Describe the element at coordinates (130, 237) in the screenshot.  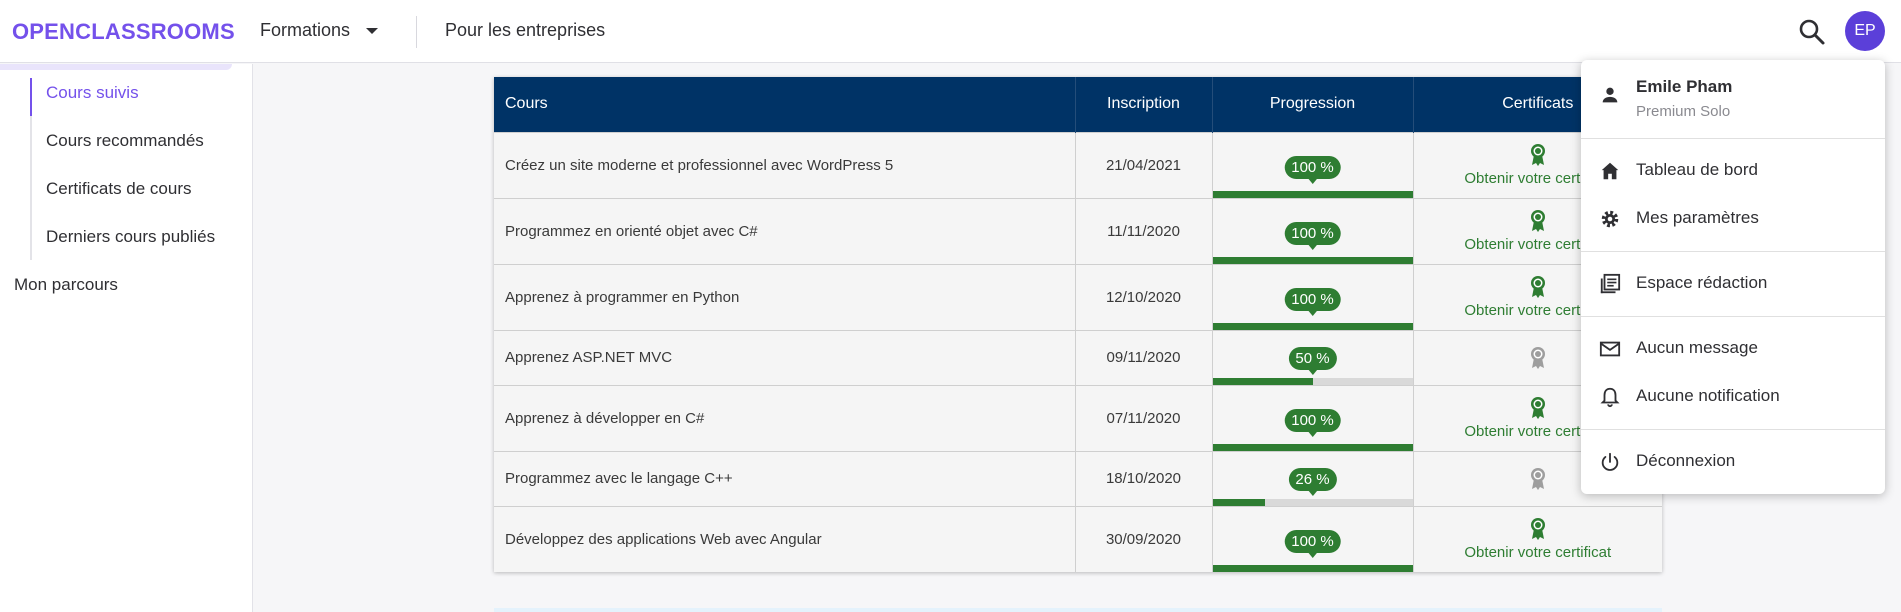
I see `sidebar-item-derniers-cours: Derniers cours publiés` at that location.